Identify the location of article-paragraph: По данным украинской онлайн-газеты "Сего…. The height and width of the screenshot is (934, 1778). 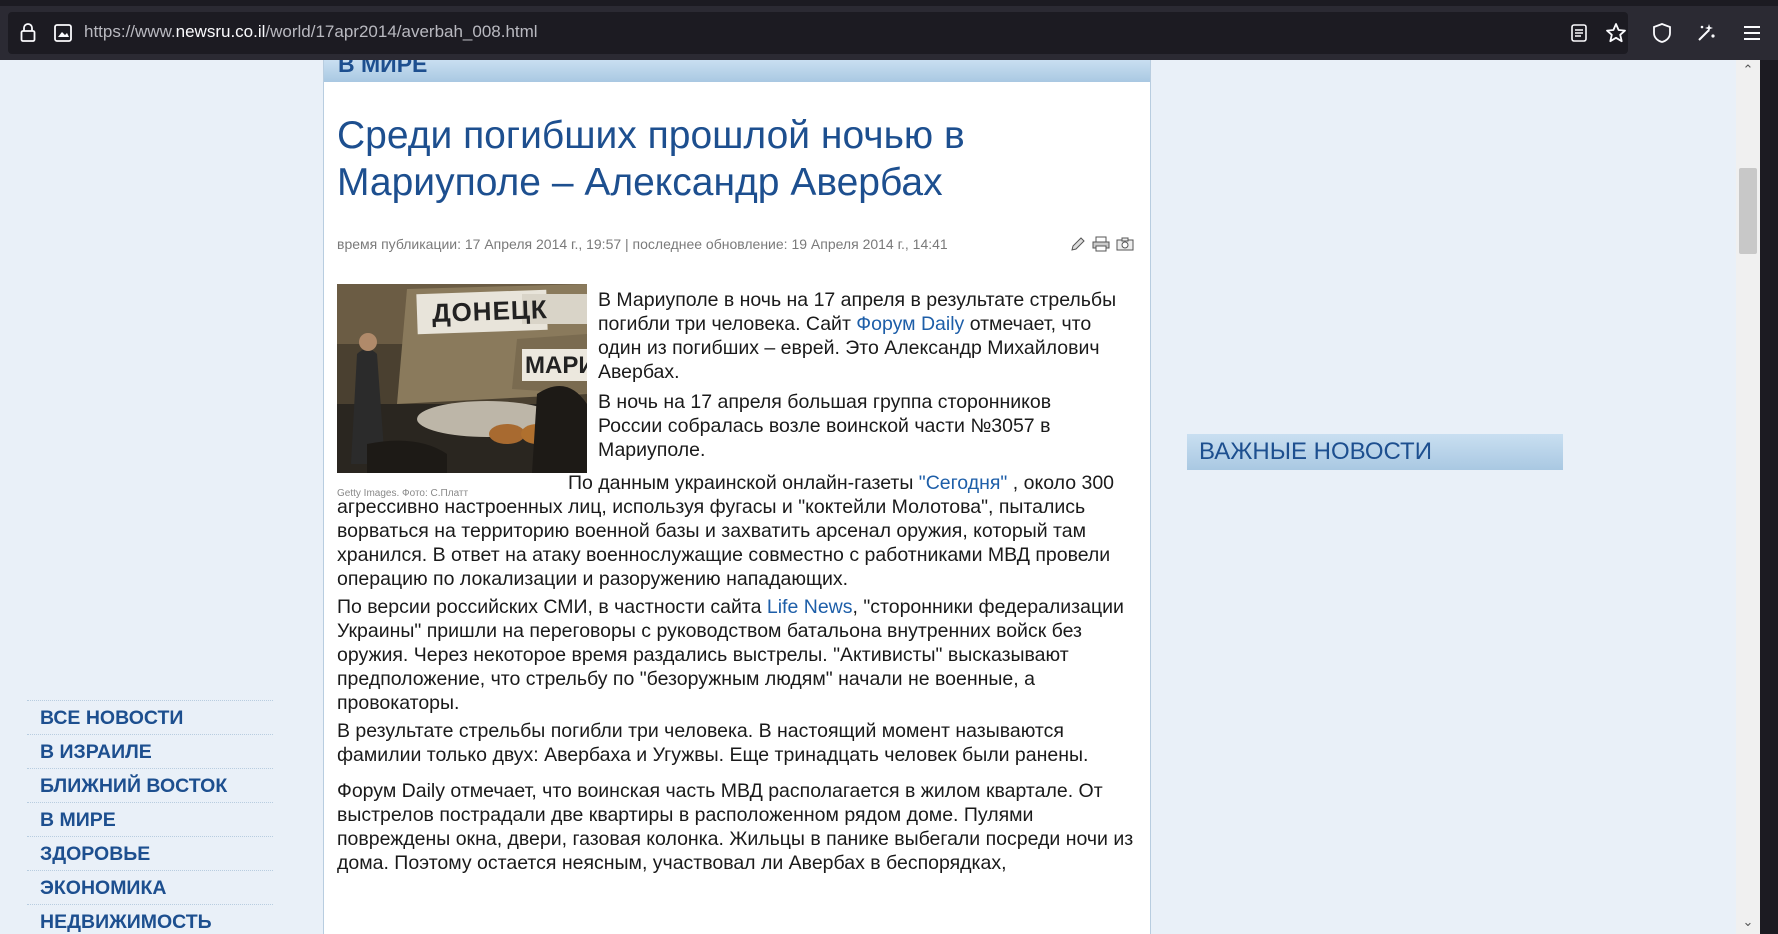
(739, 531).